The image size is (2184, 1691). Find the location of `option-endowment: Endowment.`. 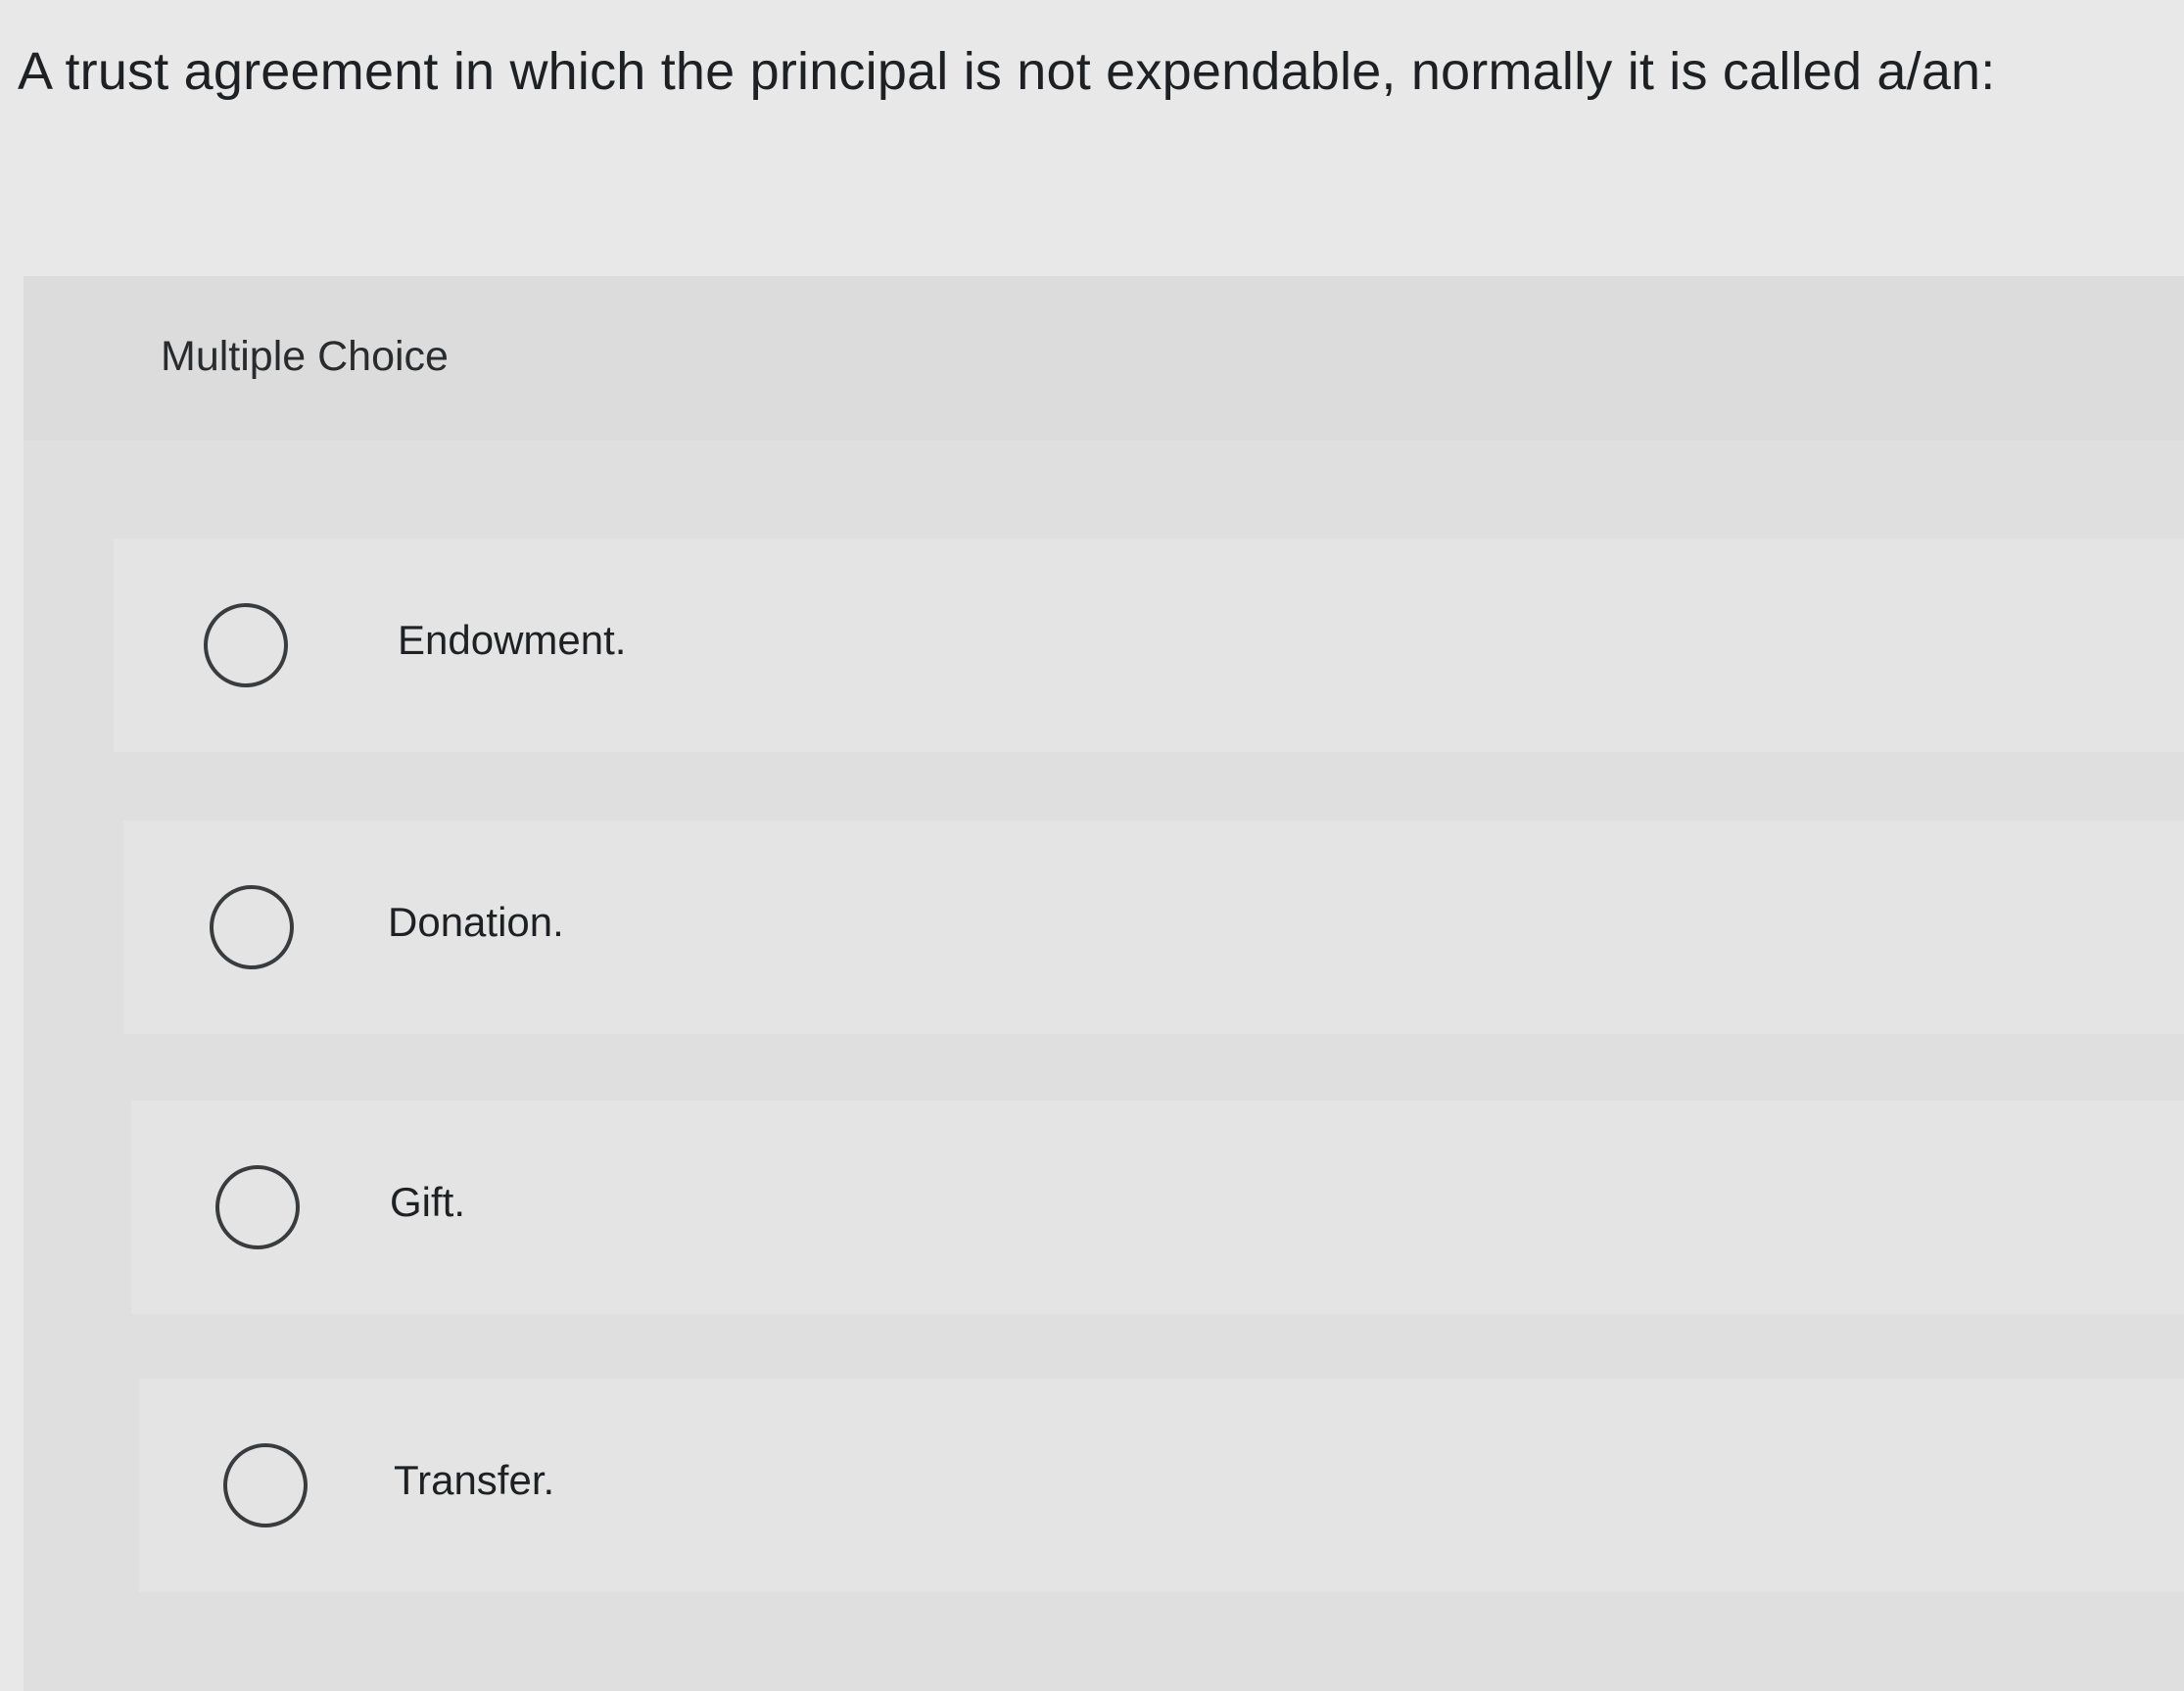

option-endowment: Endowment. is located at coordinates (1149, 645).